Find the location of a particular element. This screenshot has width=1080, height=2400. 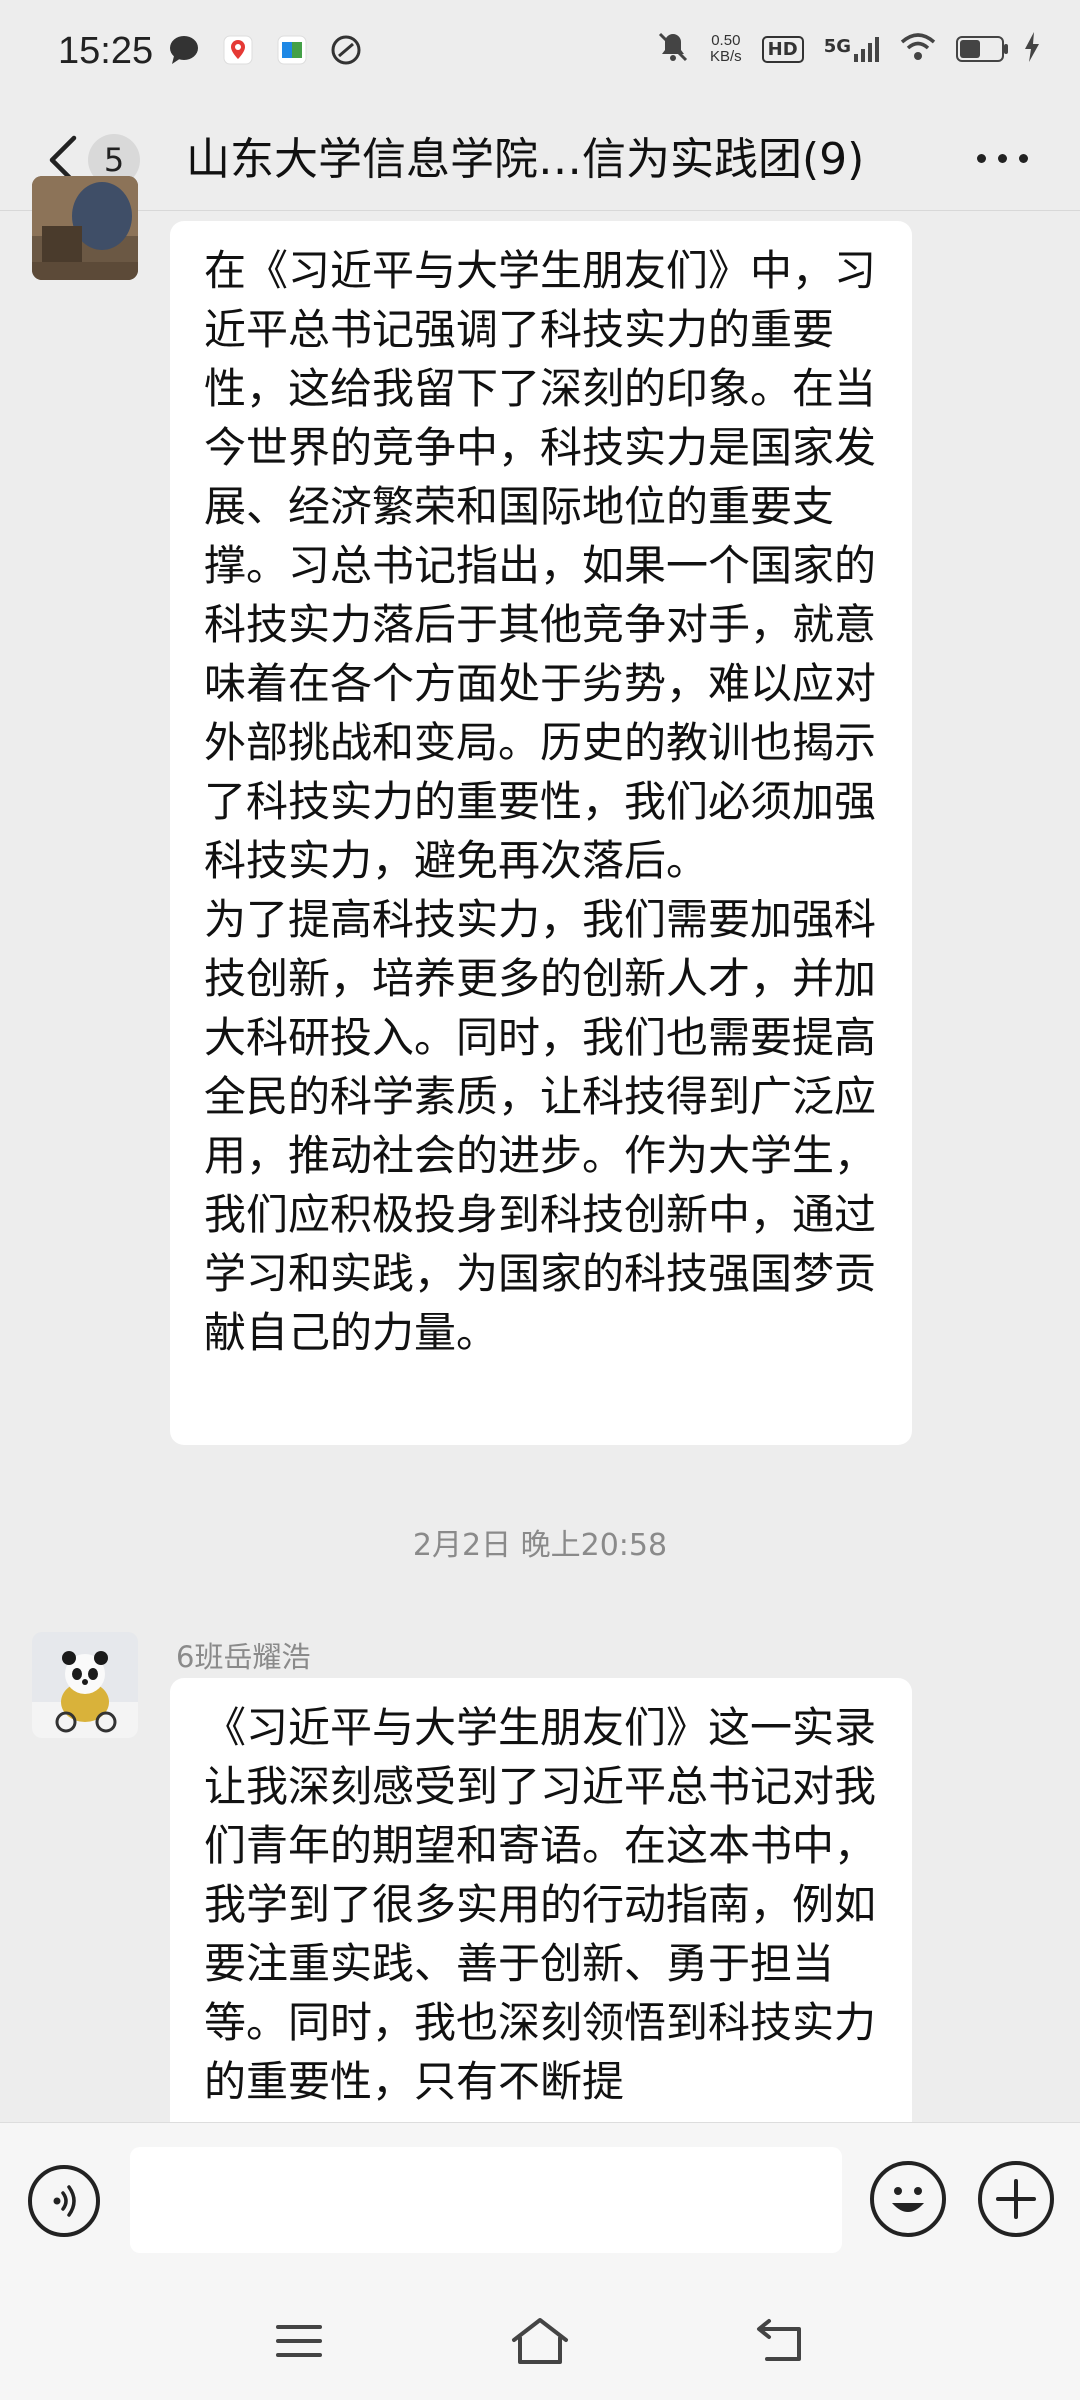

message-bubble-icon is located at coordinates (184, 50).